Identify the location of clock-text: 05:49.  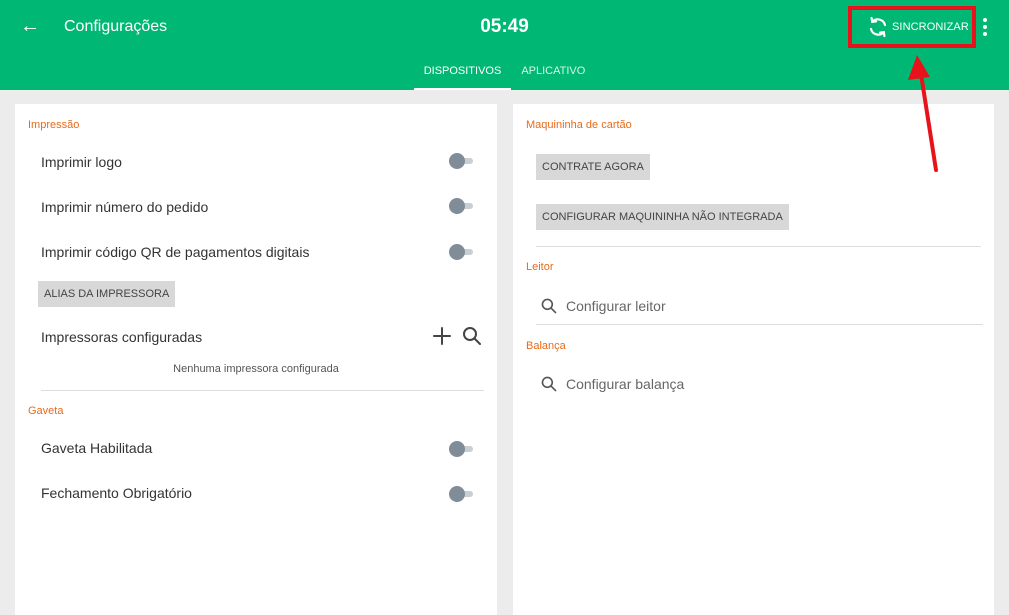
(504, 26).